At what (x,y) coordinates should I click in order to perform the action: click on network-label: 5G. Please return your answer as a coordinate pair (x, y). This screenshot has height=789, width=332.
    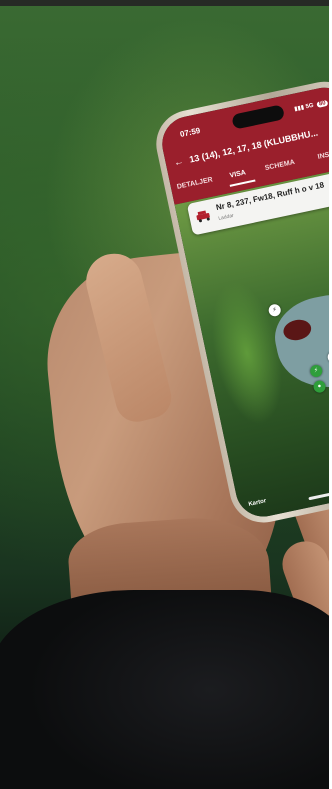
    Looking at the image, I should click on (310, 106).